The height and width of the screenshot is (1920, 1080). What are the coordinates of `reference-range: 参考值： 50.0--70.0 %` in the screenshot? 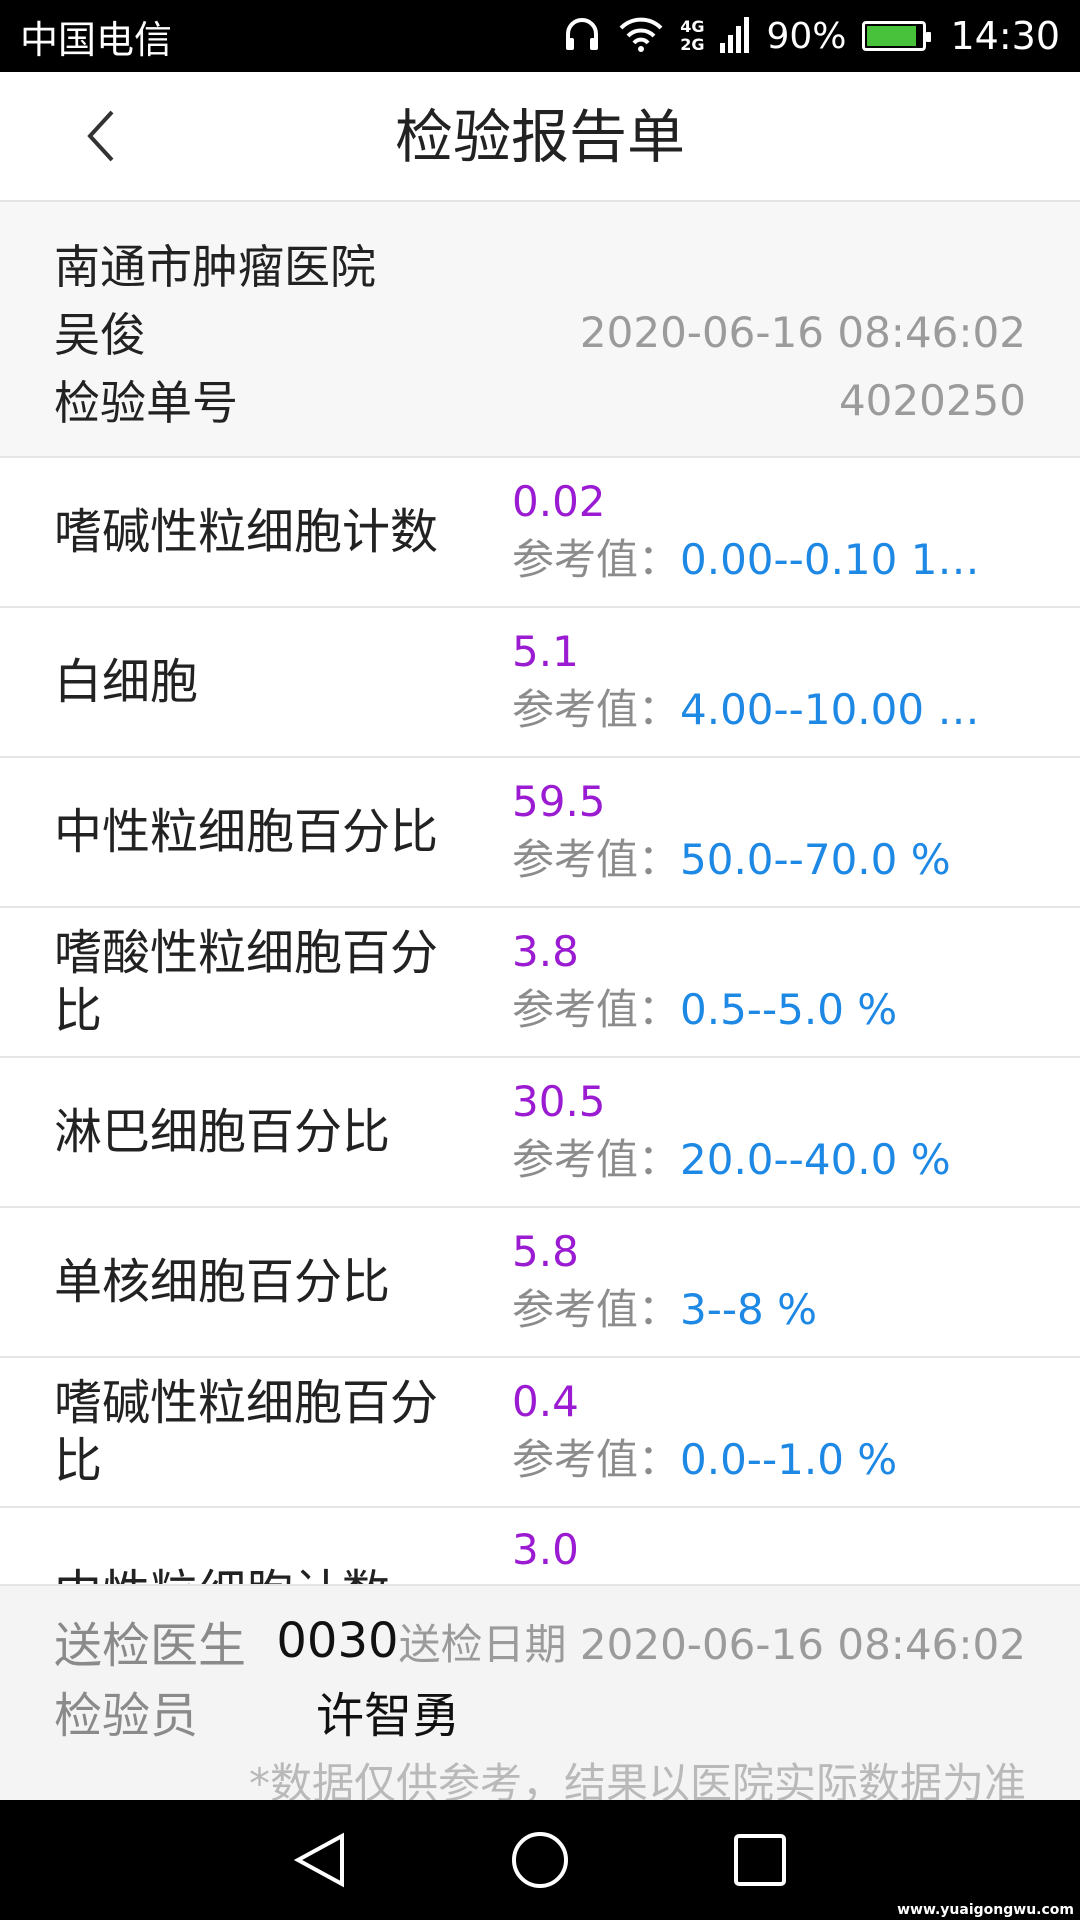 It's located at (752, 860).